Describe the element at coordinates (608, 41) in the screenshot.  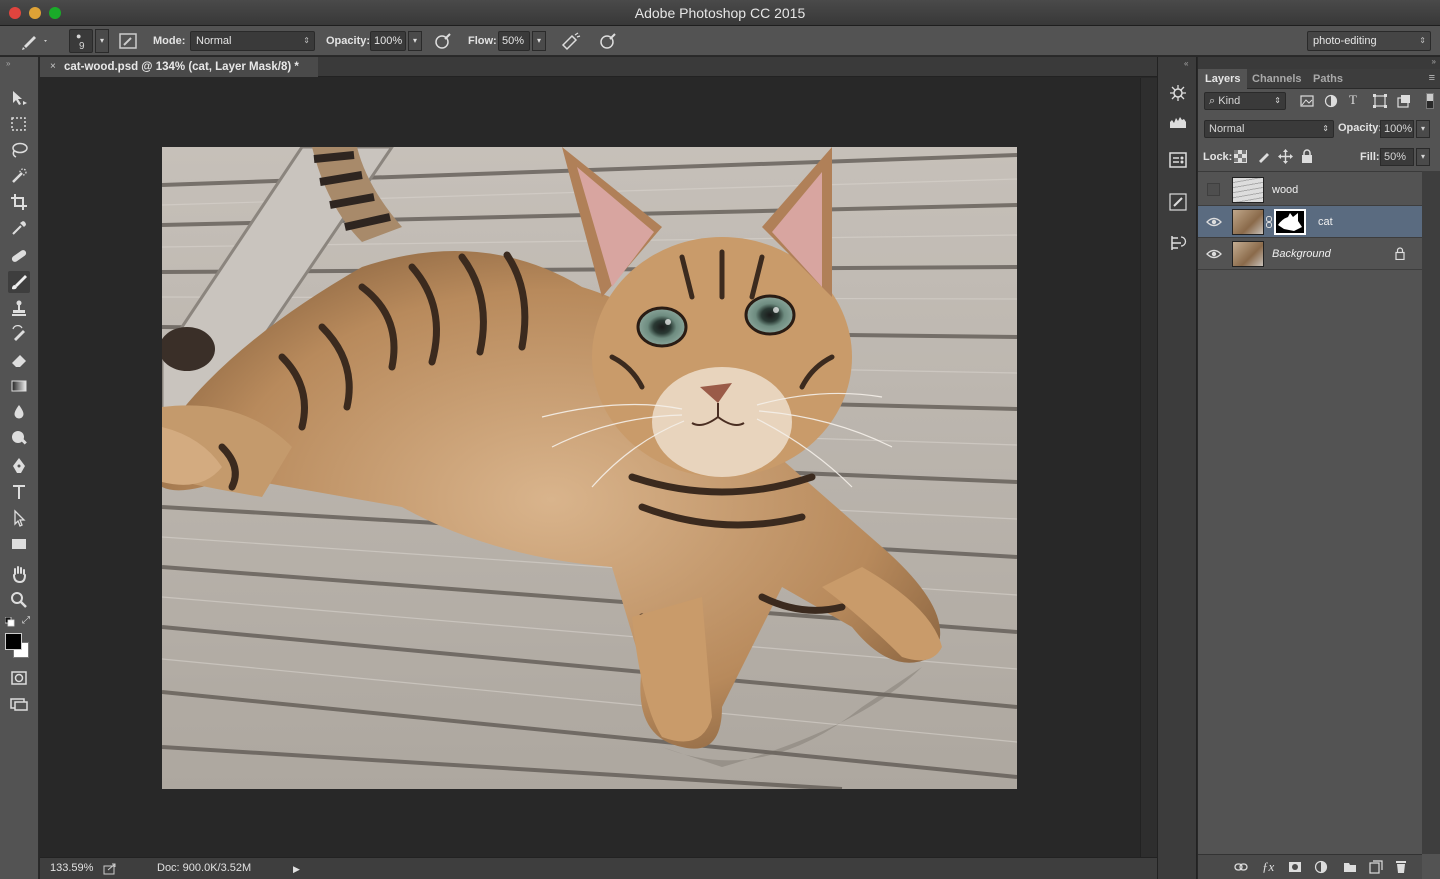
I see `pressure-size-button` at that location.